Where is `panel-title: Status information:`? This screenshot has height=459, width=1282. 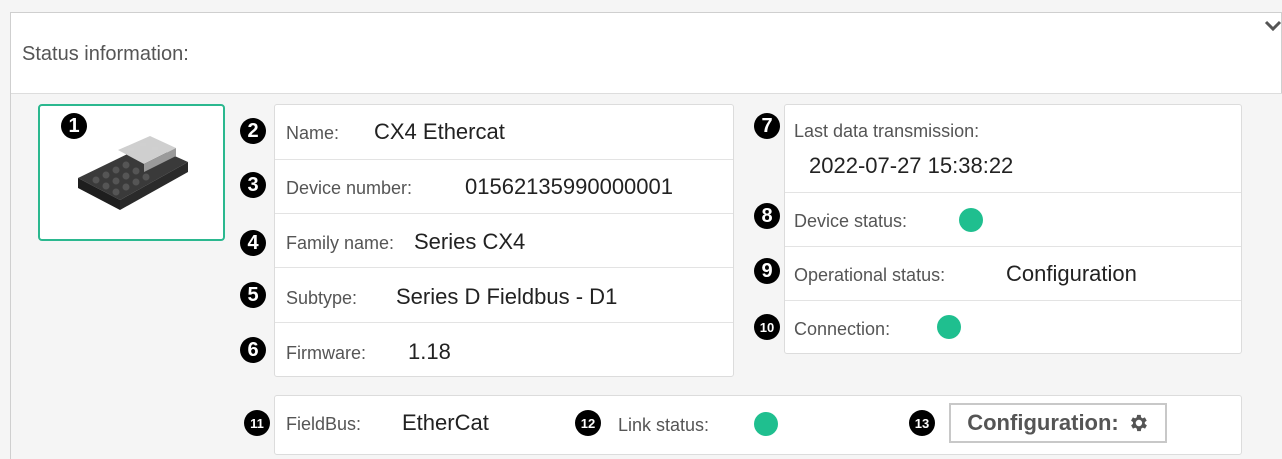
panel-title: Status information: is located at coordinates (105, 54).